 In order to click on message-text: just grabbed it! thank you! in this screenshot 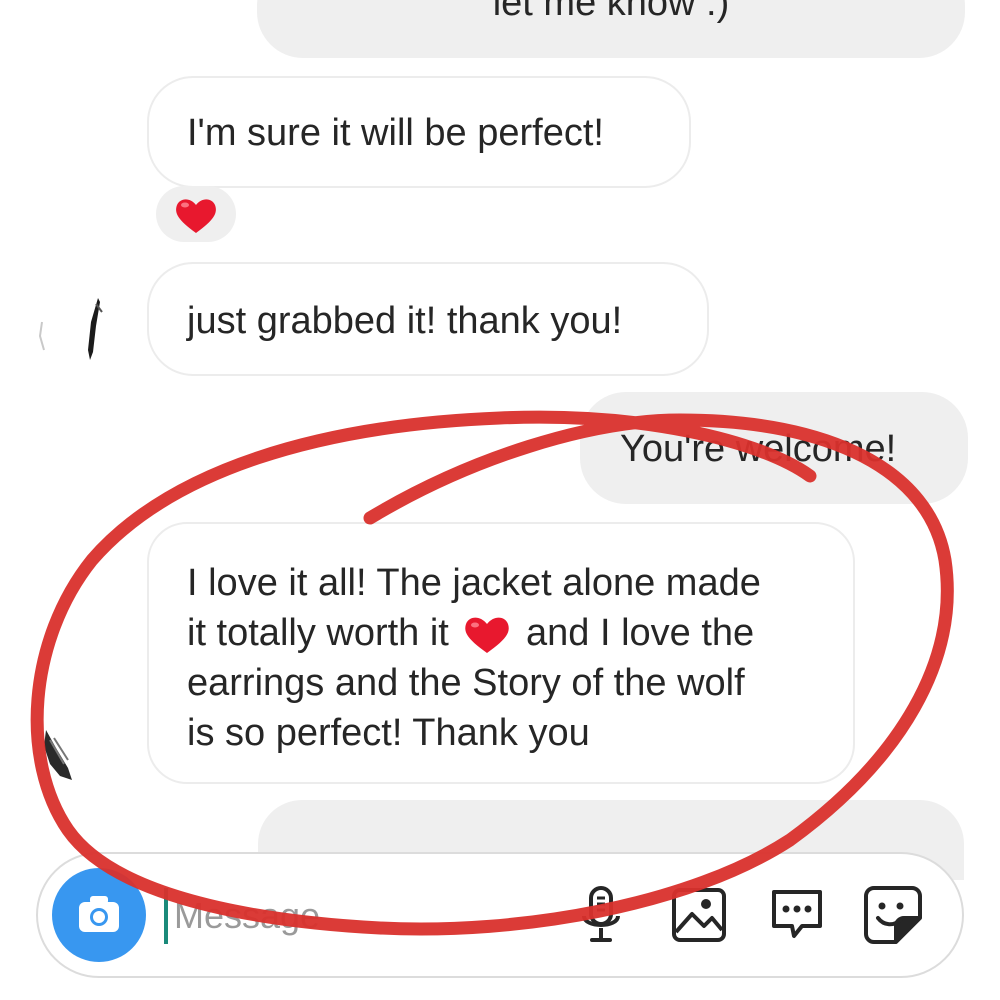, I will do `click(405, 321)`.